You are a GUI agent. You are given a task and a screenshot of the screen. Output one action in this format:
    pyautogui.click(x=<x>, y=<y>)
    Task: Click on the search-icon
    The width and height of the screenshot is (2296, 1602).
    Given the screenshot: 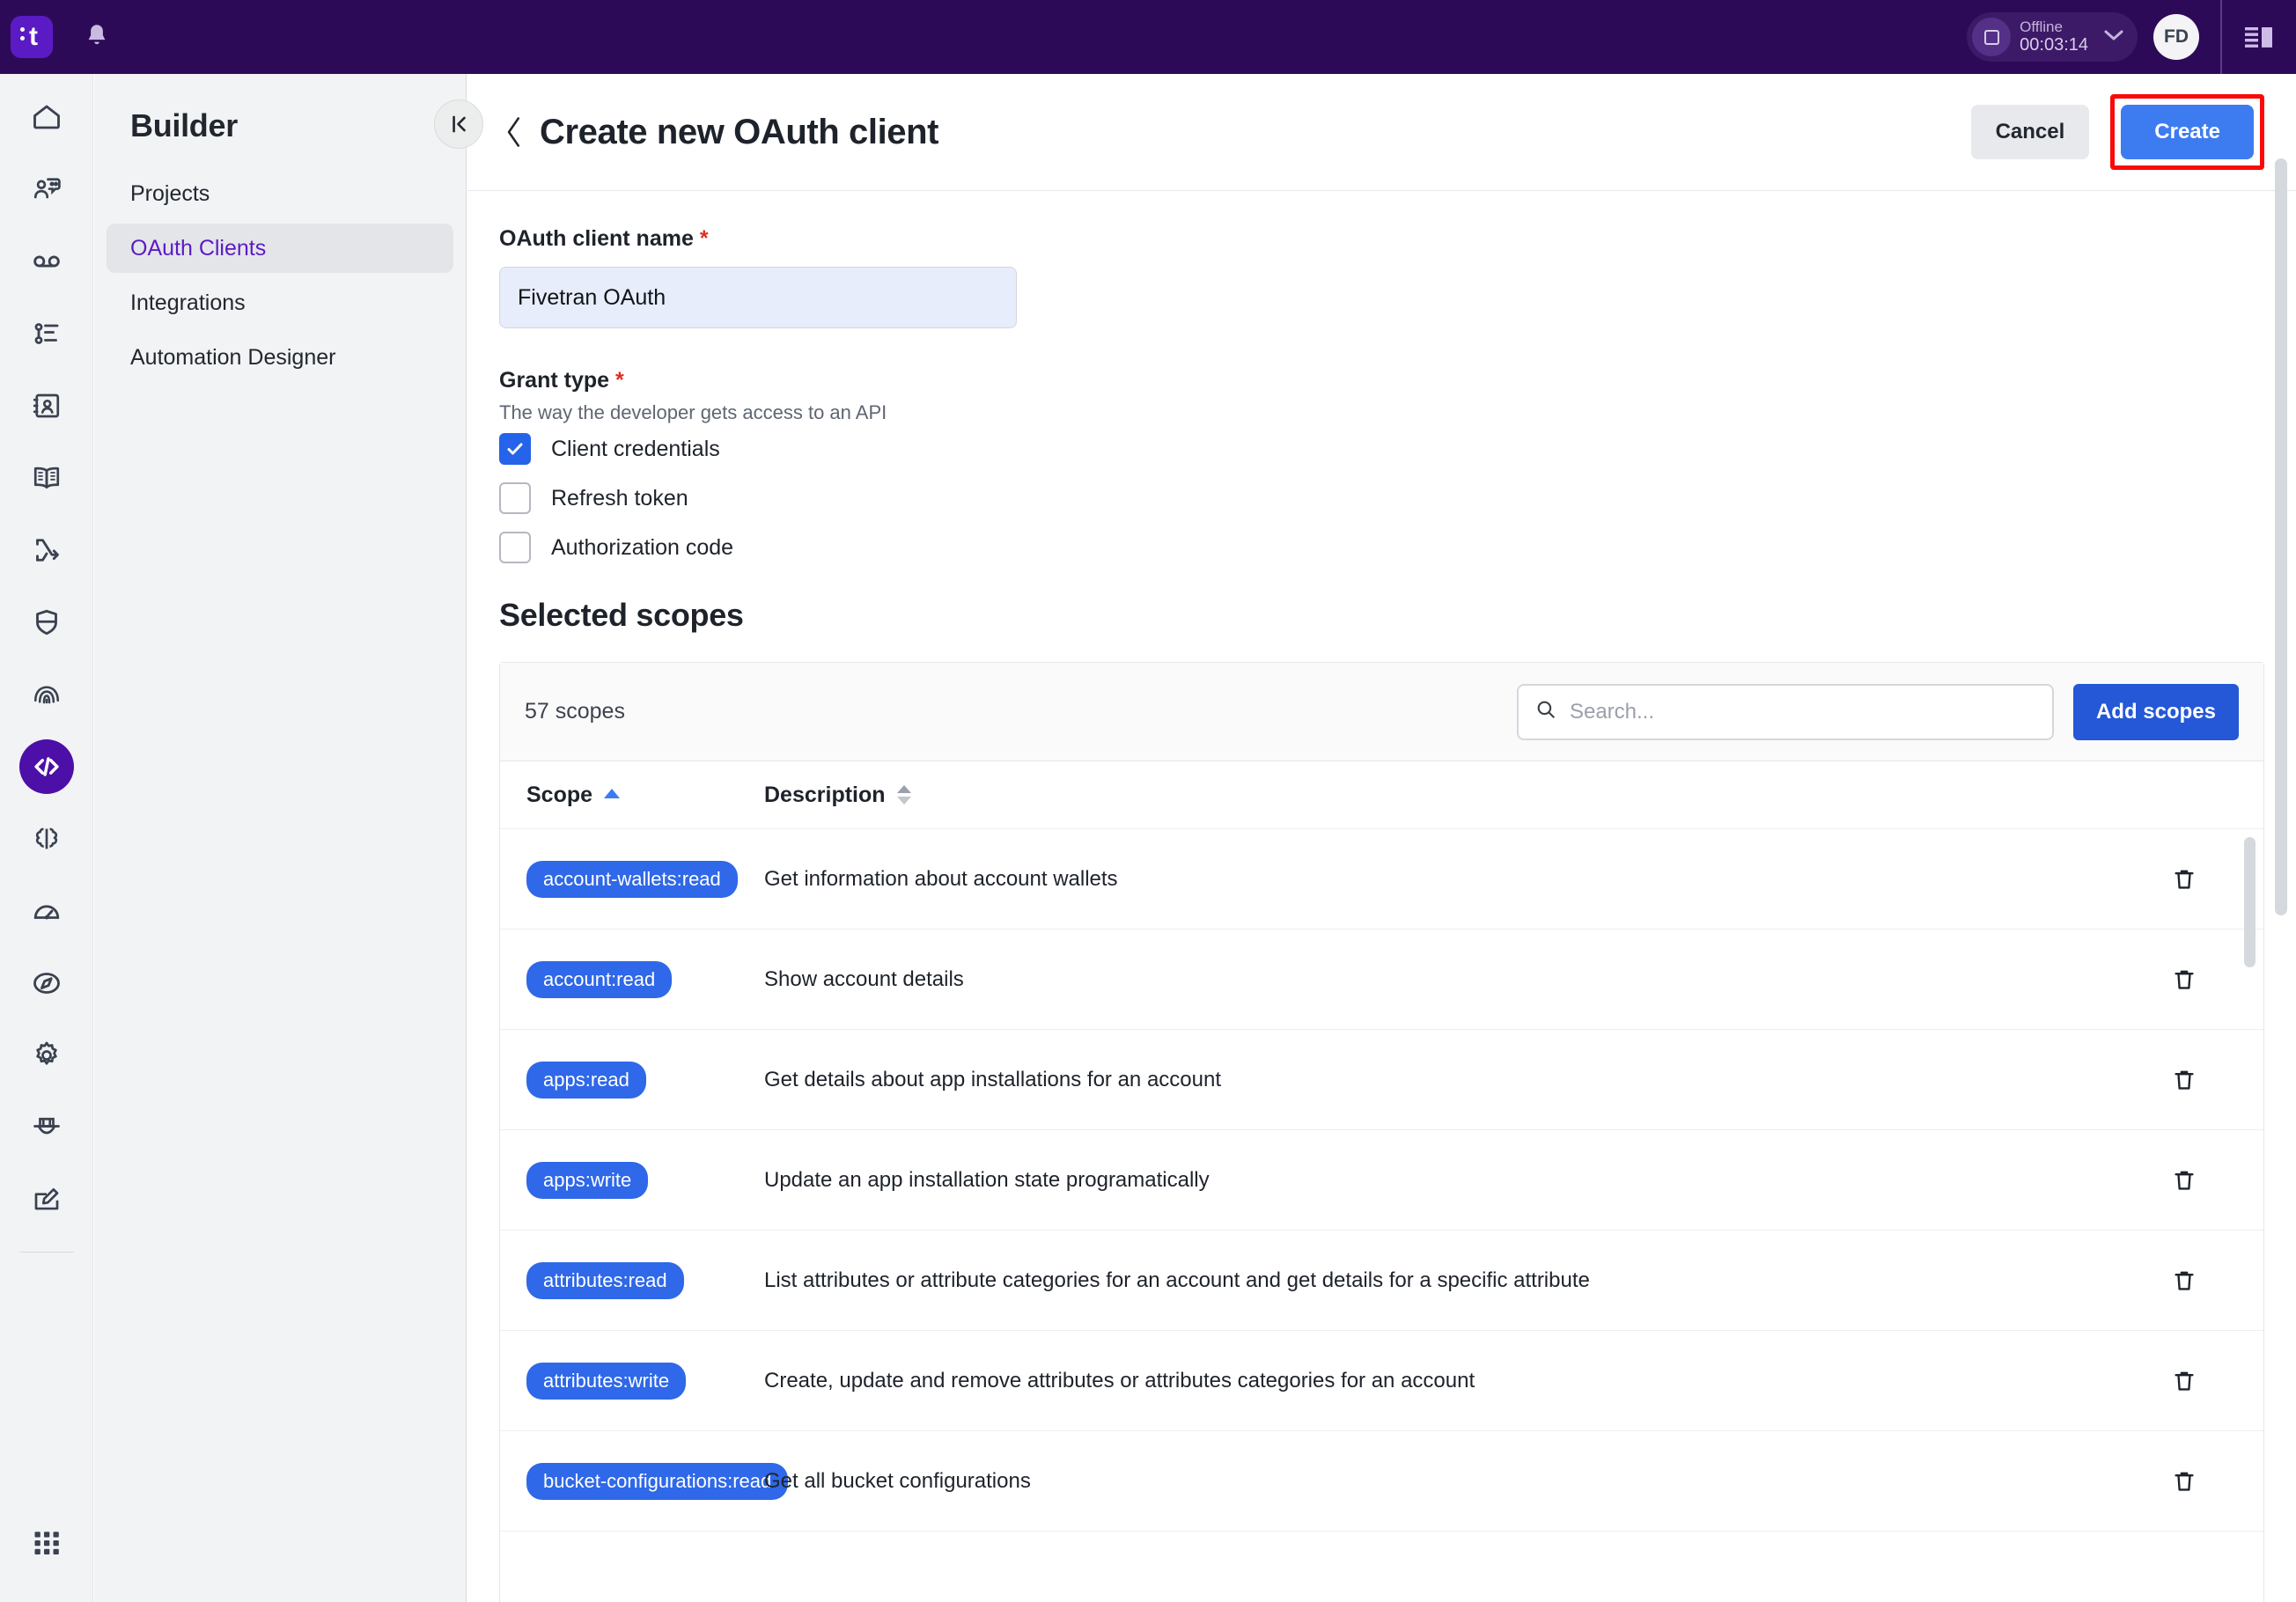 What is the action you would take?
    pyautogui.click(x=1545, y=711)
    